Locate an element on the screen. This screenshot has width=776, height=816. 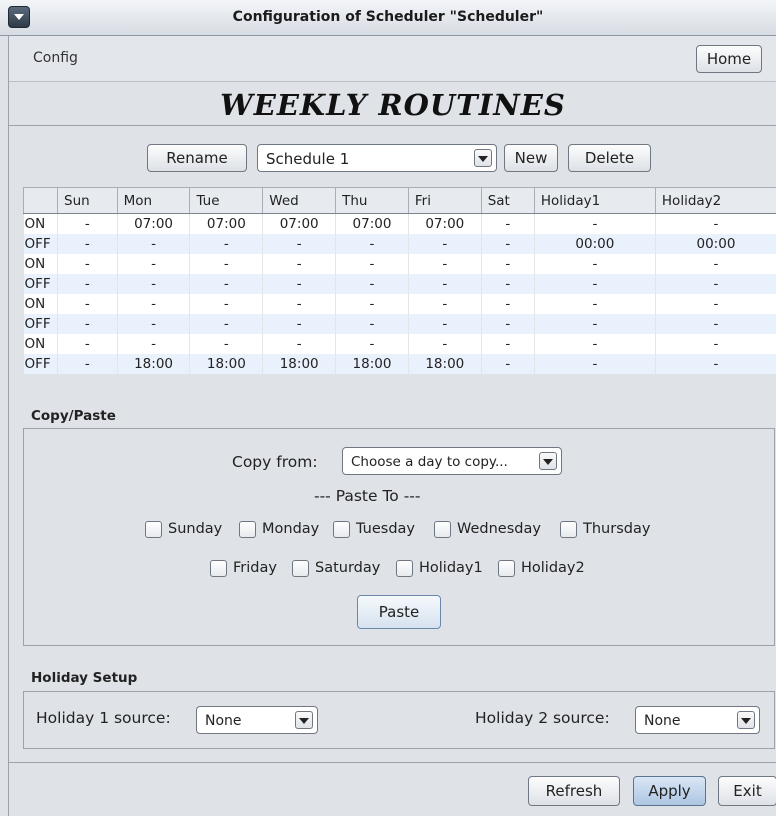
table-cell: 00:00 is located at coordinates (595, 243).